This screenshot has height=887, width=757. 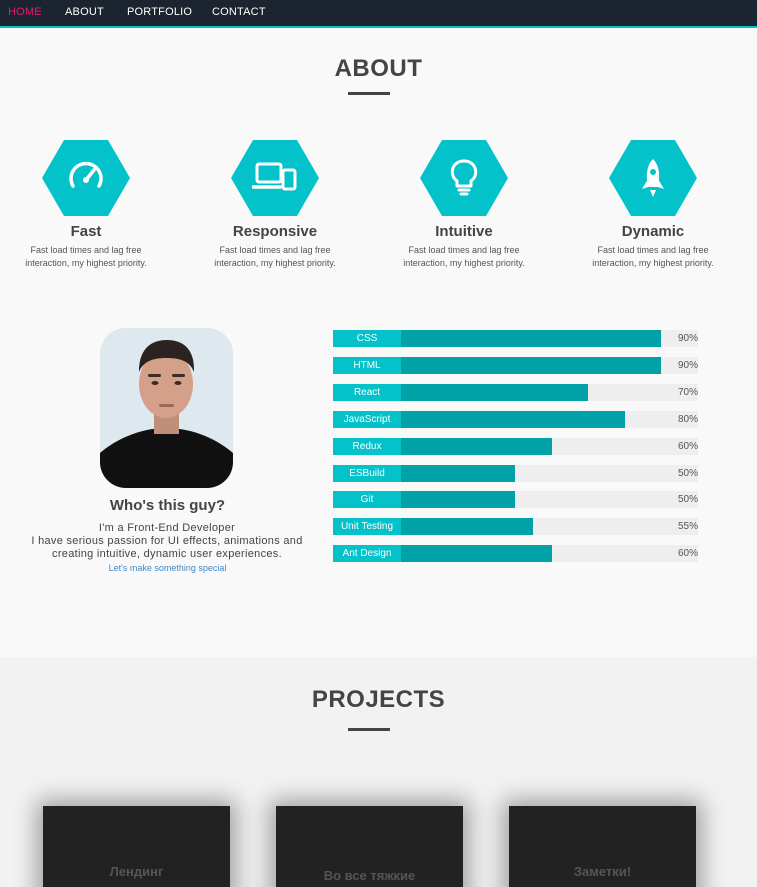 I want to click on bio-line: I'm a Front-End Developer, so click(x=167, y=528).